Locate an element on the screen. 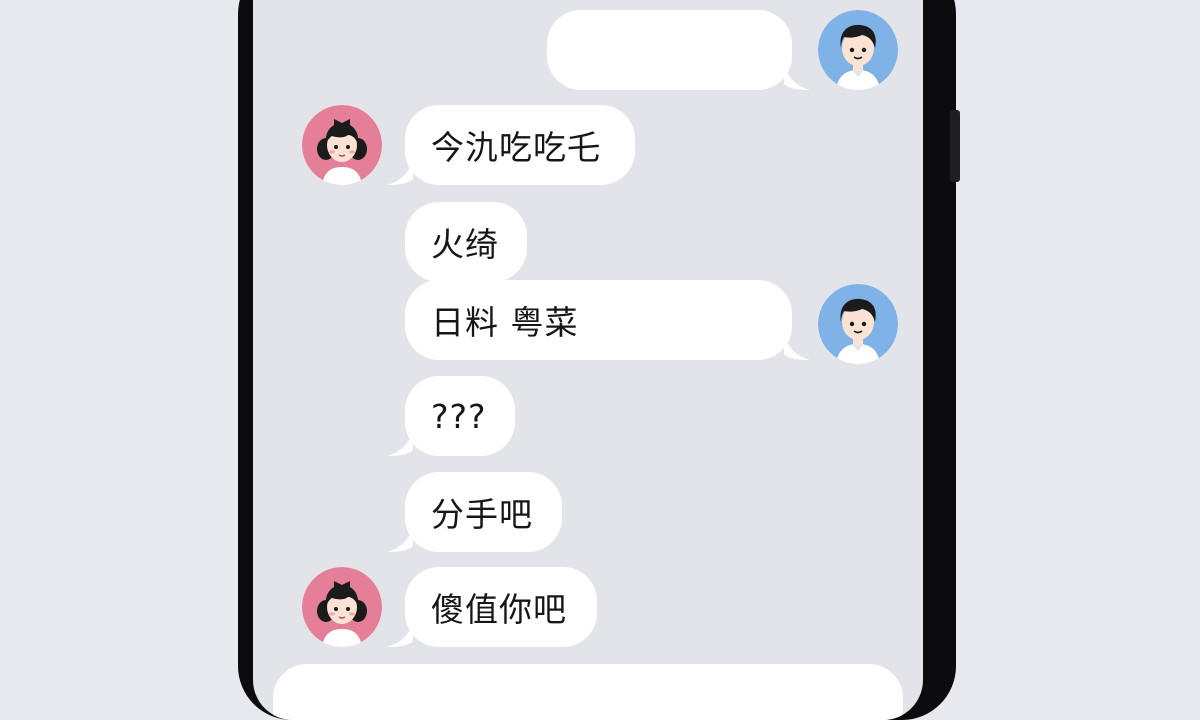  message-bubble-incoming: 傻值你吧 is located at coordinates (492, 607).